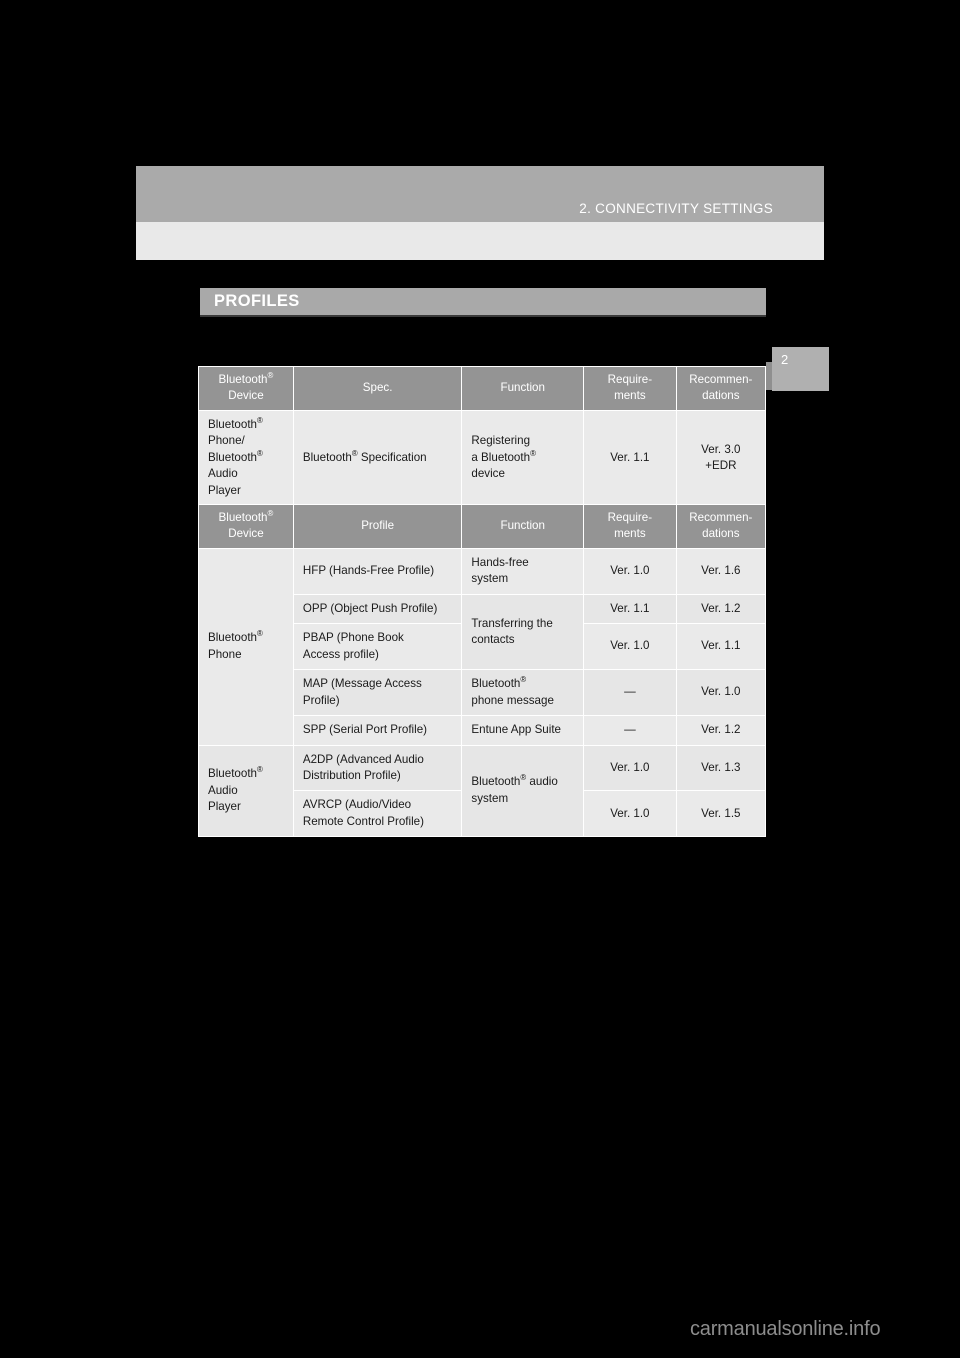 The image size is (960, 1358). Describe the element at coordinates (721, 693) in the screenshot. I see `cell-recommendations: Ver. 1.0` at that location.